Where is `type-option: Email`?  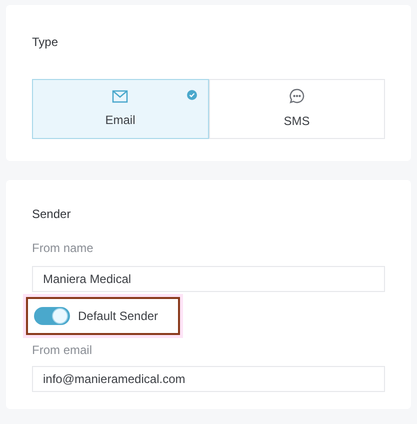 type-option: Email is located at coordinates (120, 109).